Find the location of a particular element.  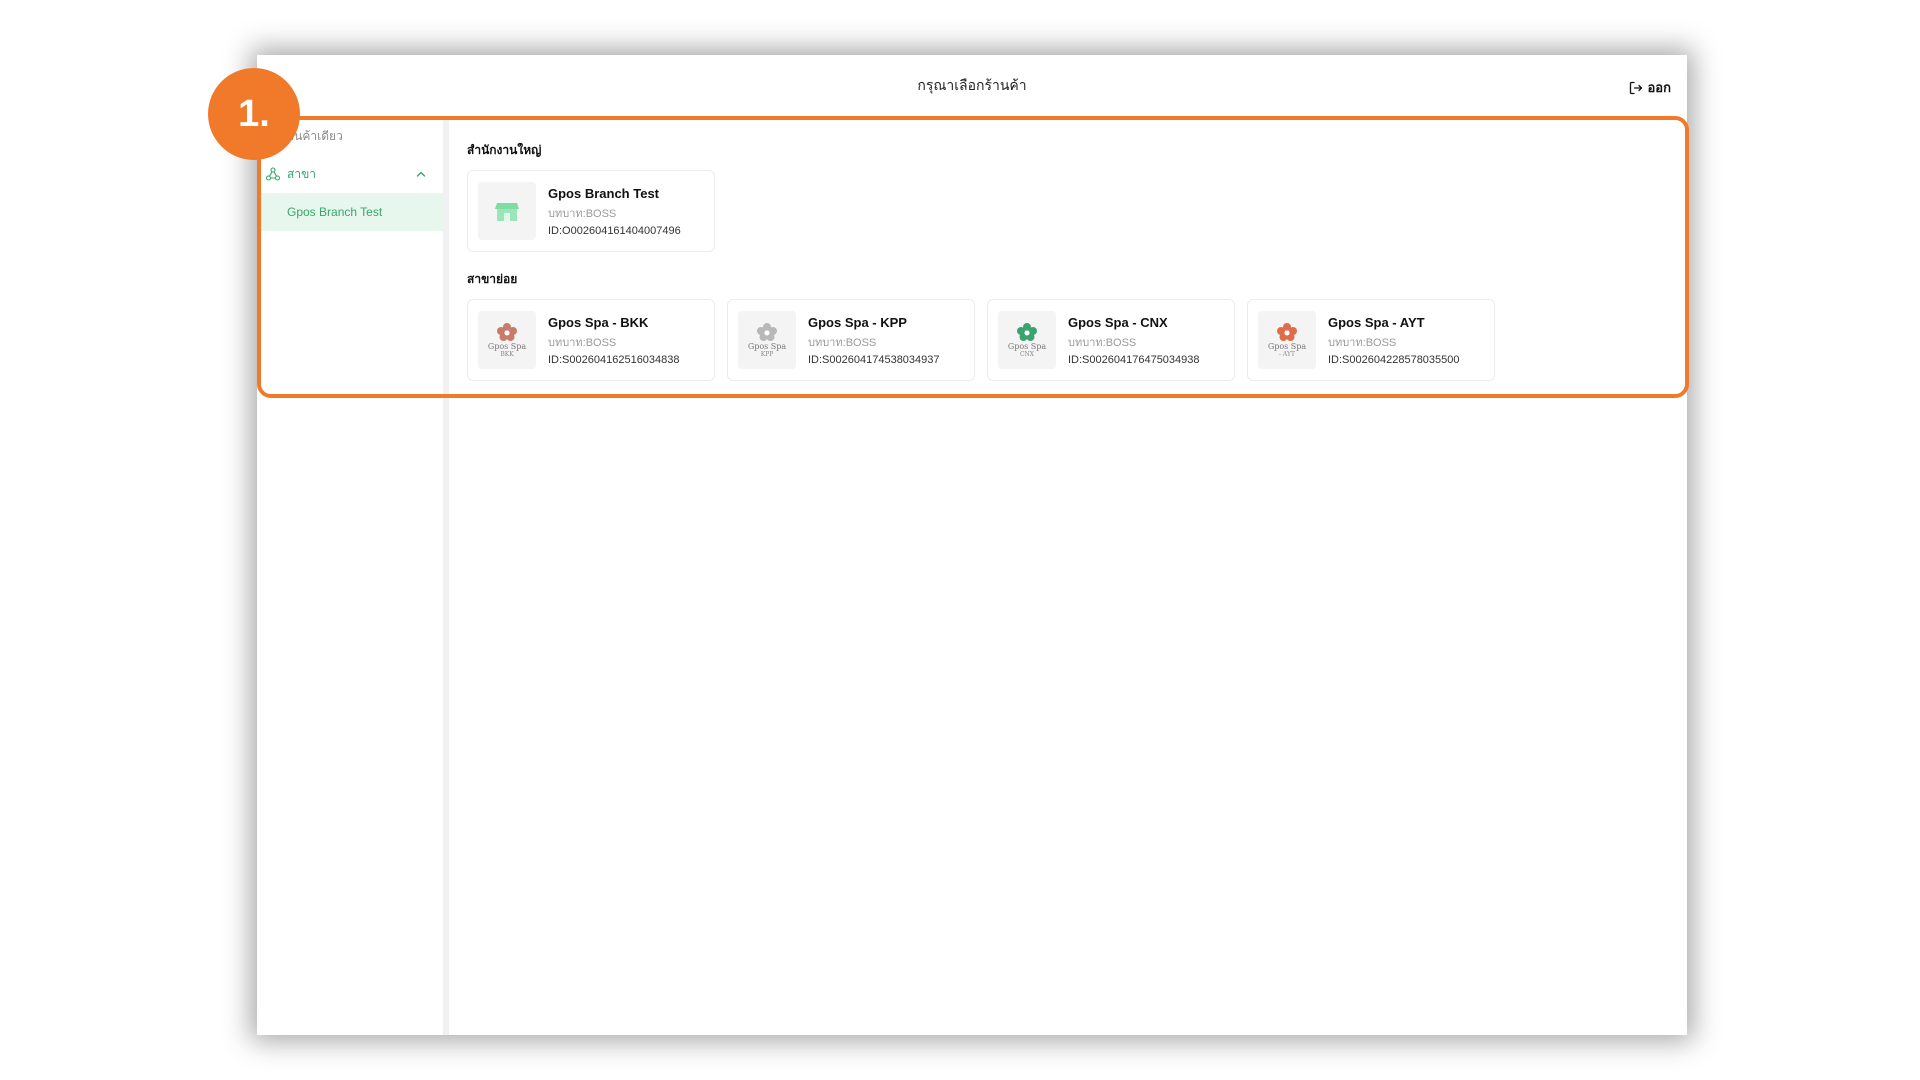

branches-title: สาขาย่อย is located at coordinates (492, 279).